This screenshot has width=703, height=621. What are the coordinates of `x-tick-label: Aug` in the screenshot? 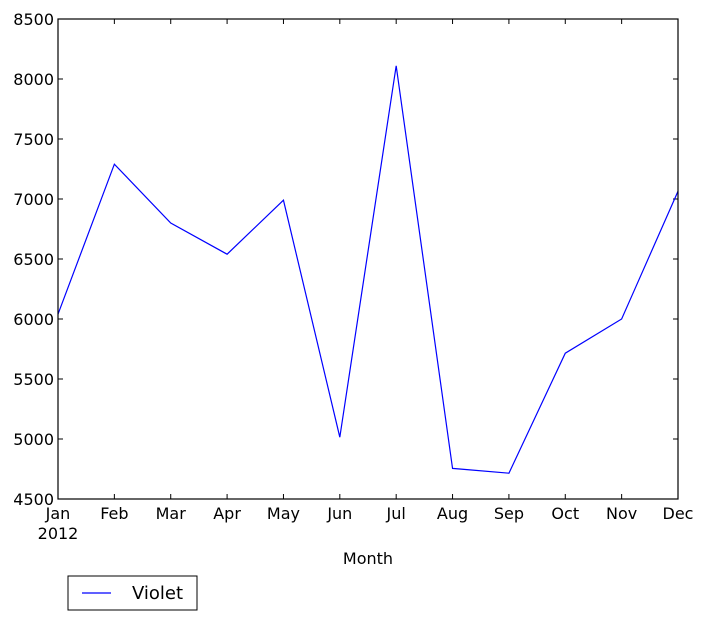 It's located at (452, 513).